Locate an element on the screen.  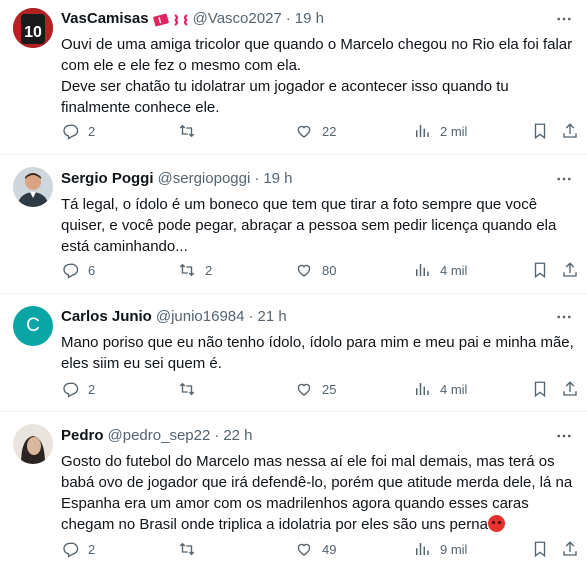
view-count: 9 mil is located at coordinates (454, 549).